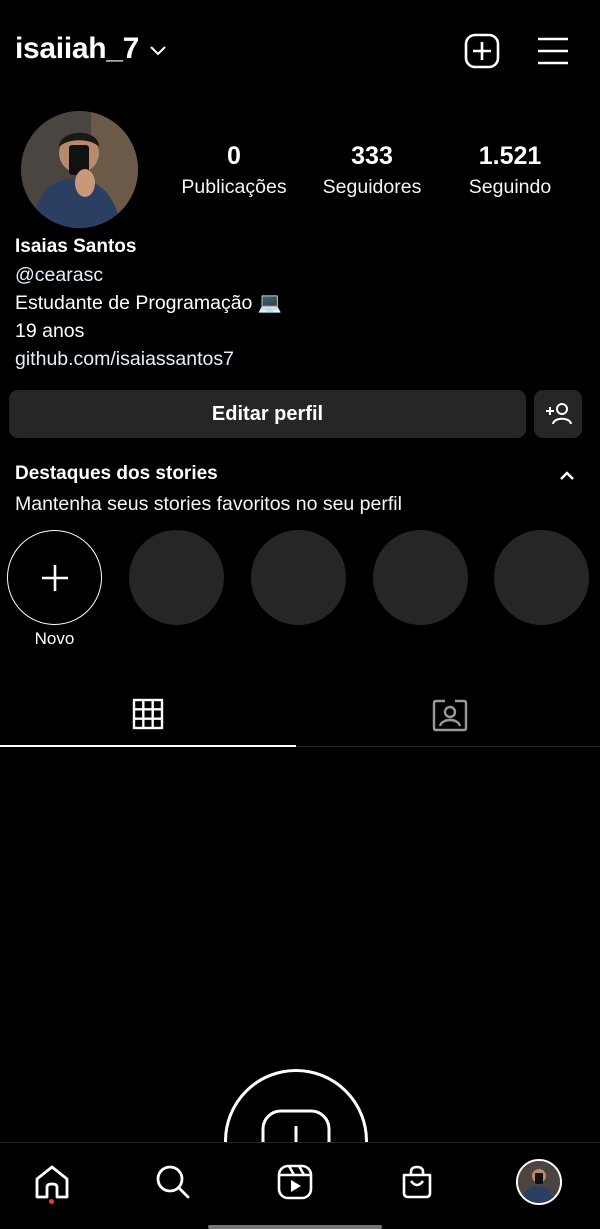 This screenshot has width=600, height=1229. I want to click on stat-value: 1.521, so click(510, 156).